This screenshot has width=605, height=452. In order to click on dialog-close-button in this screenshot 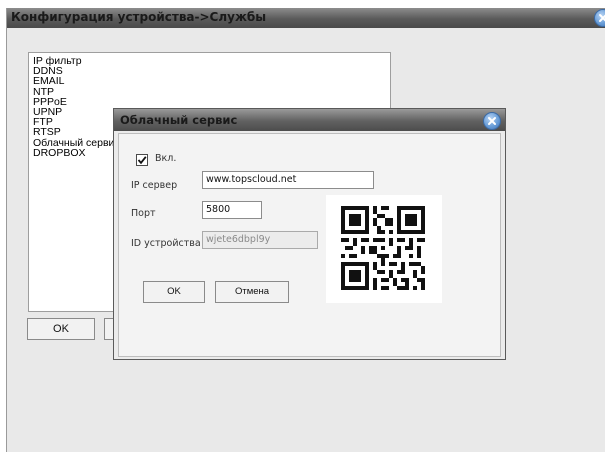, I will do `click(492, 121)`.